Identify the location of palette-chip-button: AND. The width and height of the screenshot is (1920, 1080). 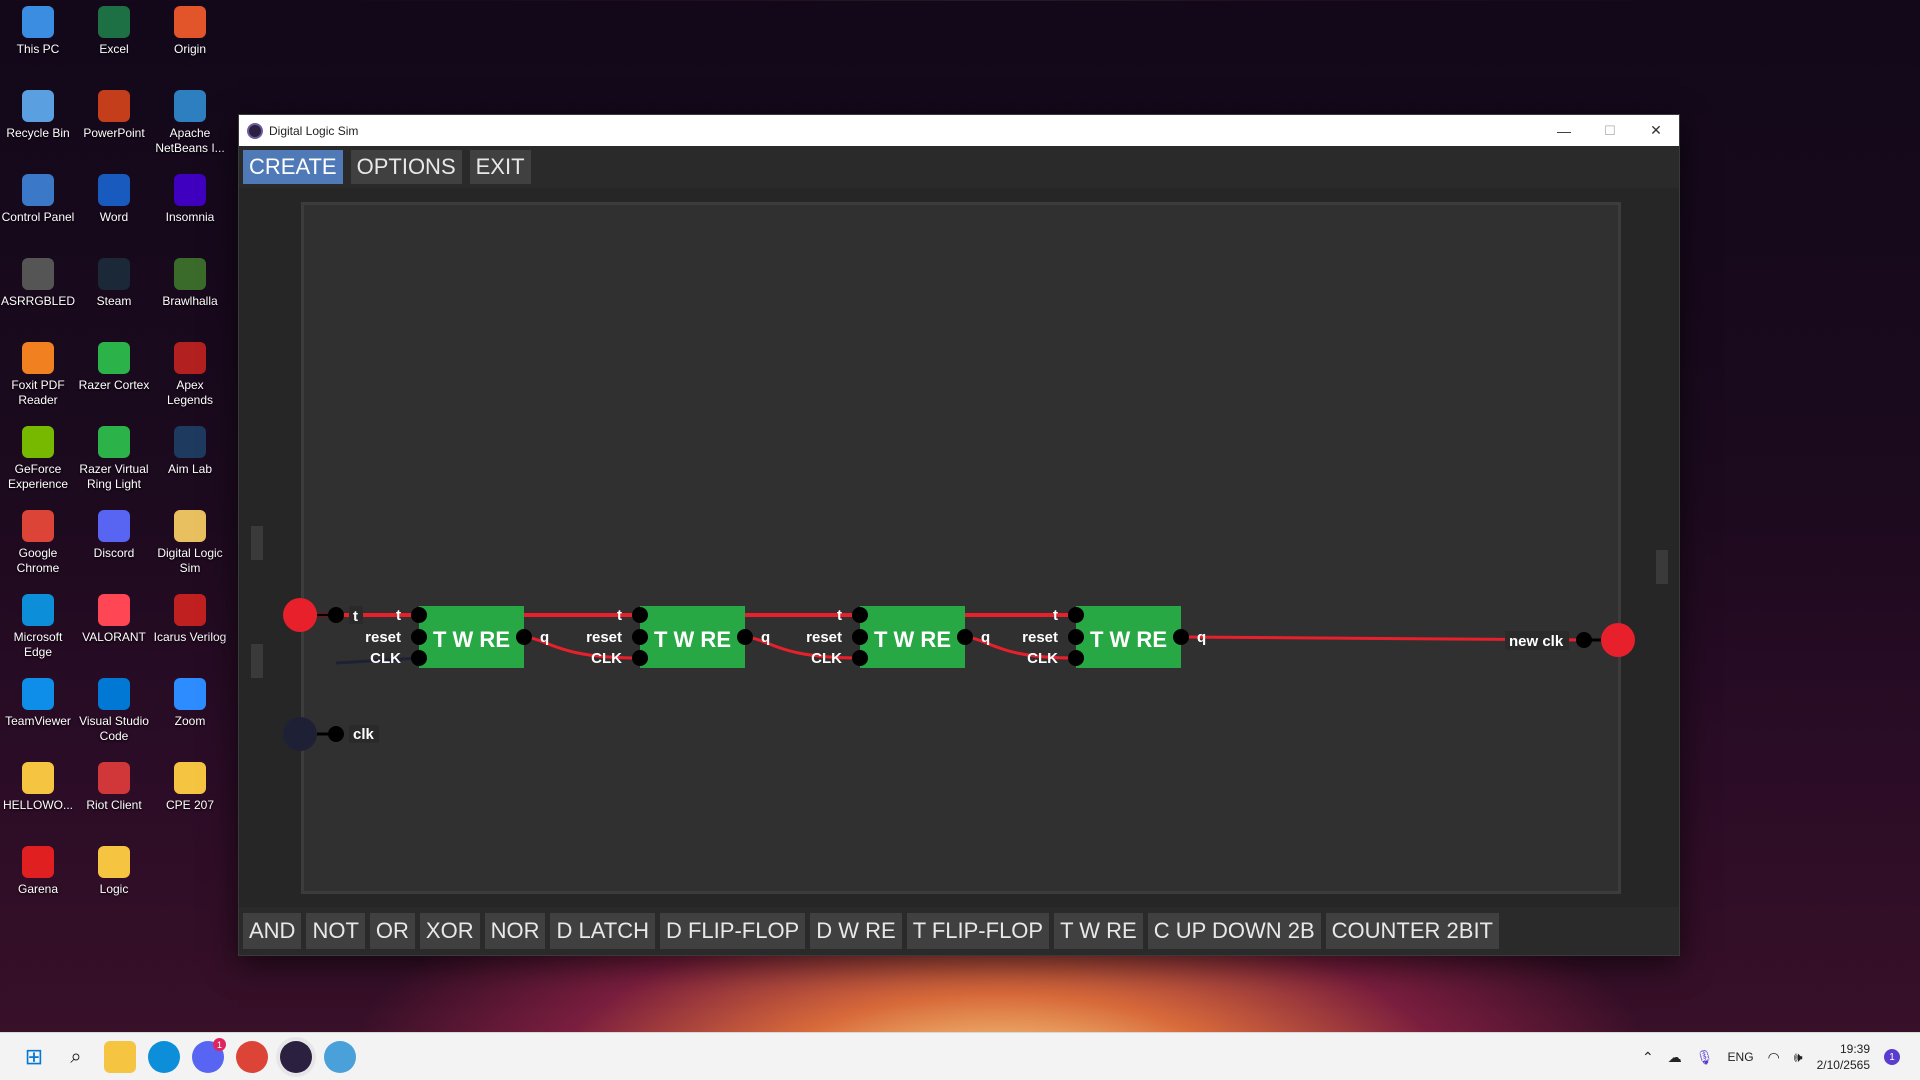
(272, 931).